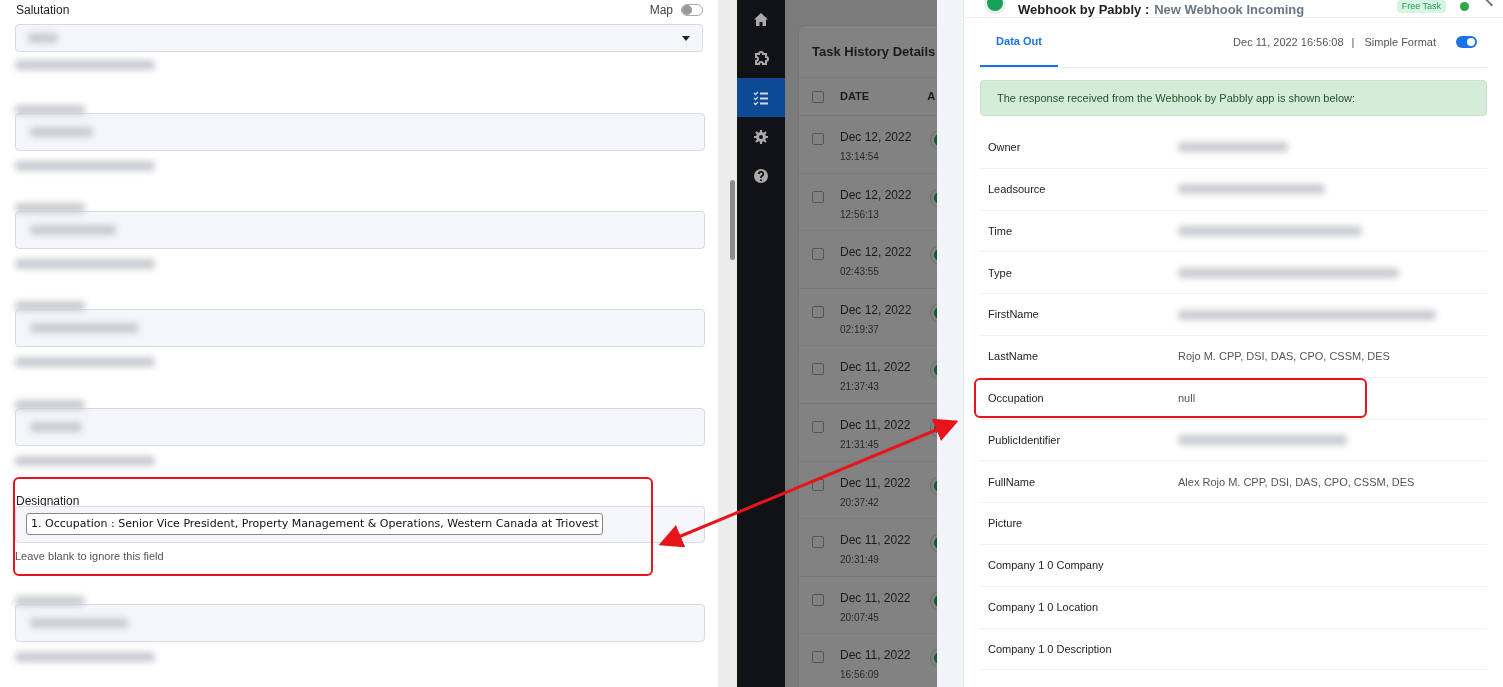 Image resolution: width=1503 pixels, height=687 pixels. What do you see at coordinates (1083, 523) in the screenshot?
I see `field-key: Picture` at bounding box center [1083, 523].